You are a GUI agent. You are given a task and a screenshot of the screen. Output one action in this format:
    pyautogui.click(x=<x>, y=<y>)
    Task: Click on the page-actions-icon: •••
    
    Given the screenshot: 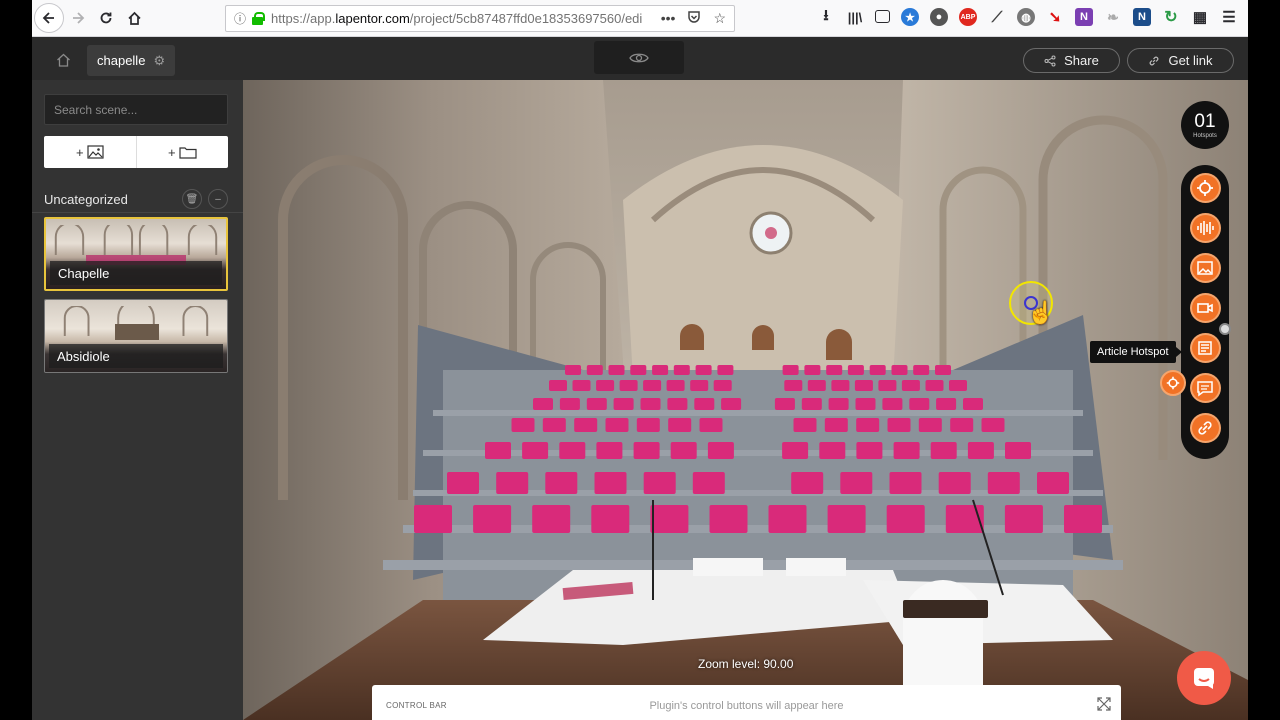 What is the action you would take?
    pyautogui.click(x=668, y=18)
    